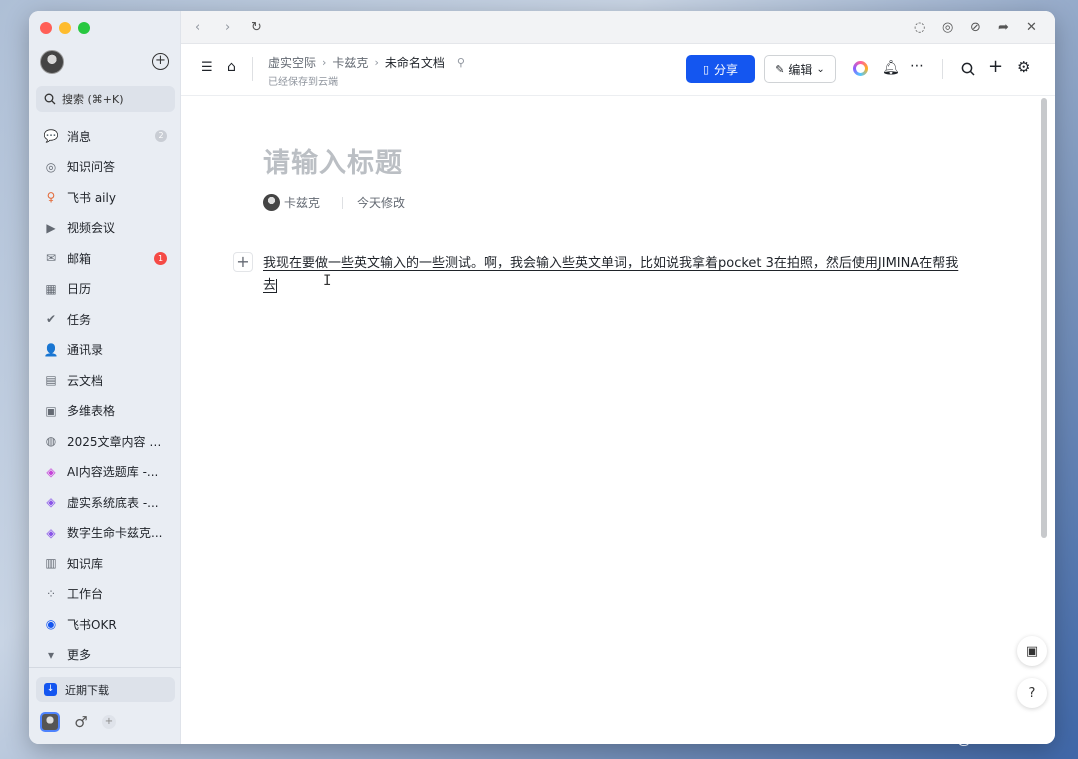 The image size is (1078, 759). Describe the element at coordinates (50, 722) in the screenshot. I see `account-avatar-active` at that location.